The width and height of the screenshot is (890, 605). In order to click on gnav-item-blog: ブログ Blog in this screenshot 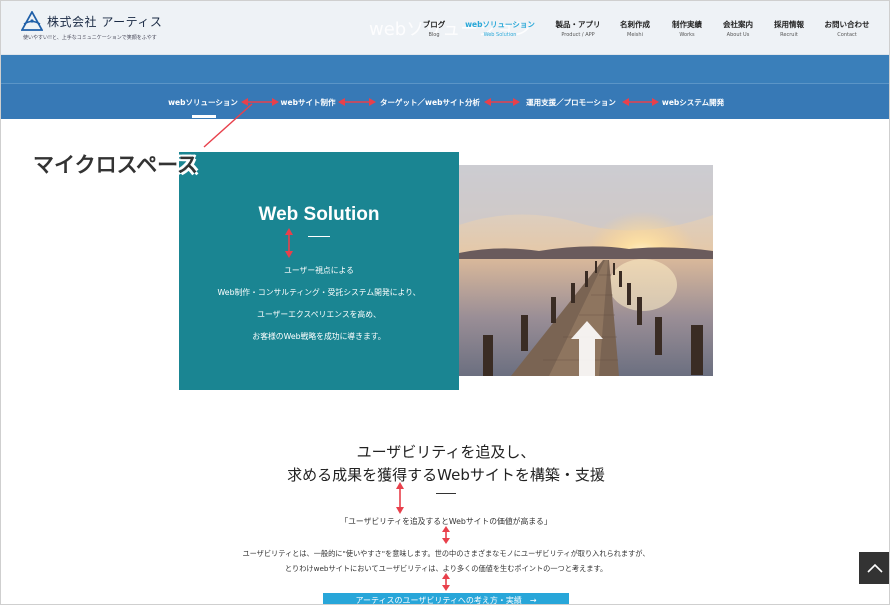, I will do `click(434, 28)`.